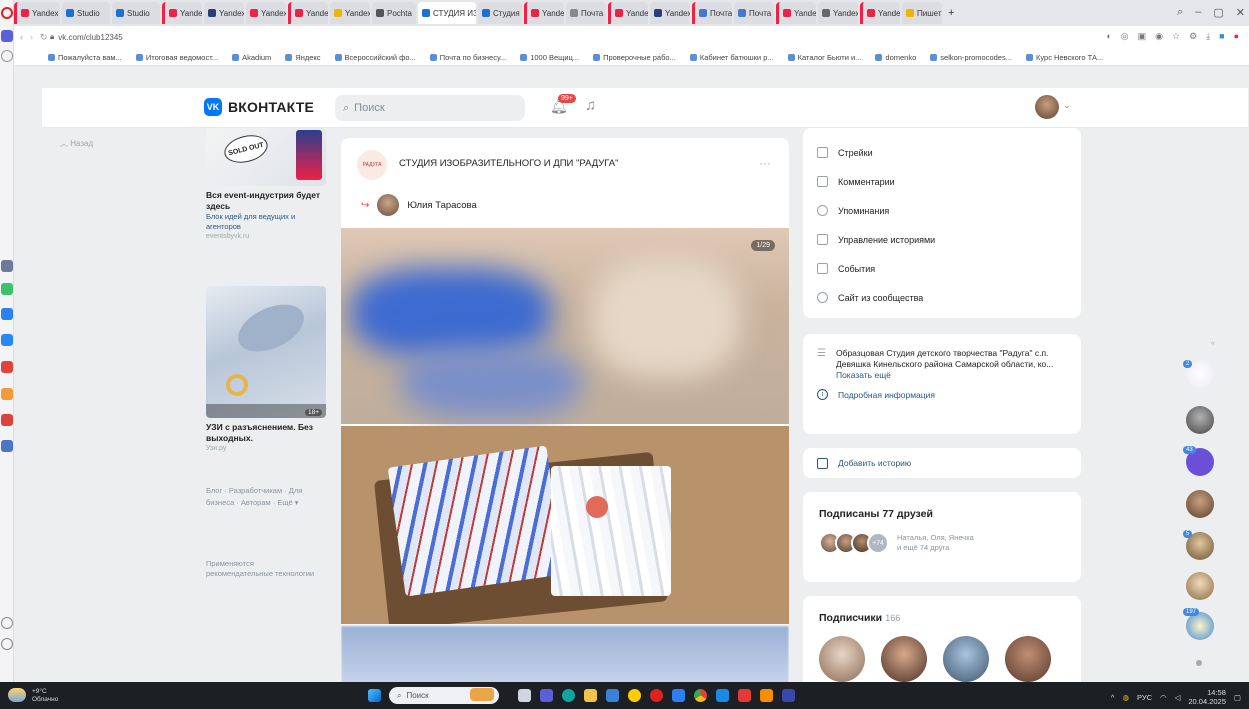 Image resolution: width=1249 pixels, height=709 pixels. What do you see at coordinates (1159, 36) in the screenshot?
I see `extension-icon: ◉` at bounding box center [1159, 36].